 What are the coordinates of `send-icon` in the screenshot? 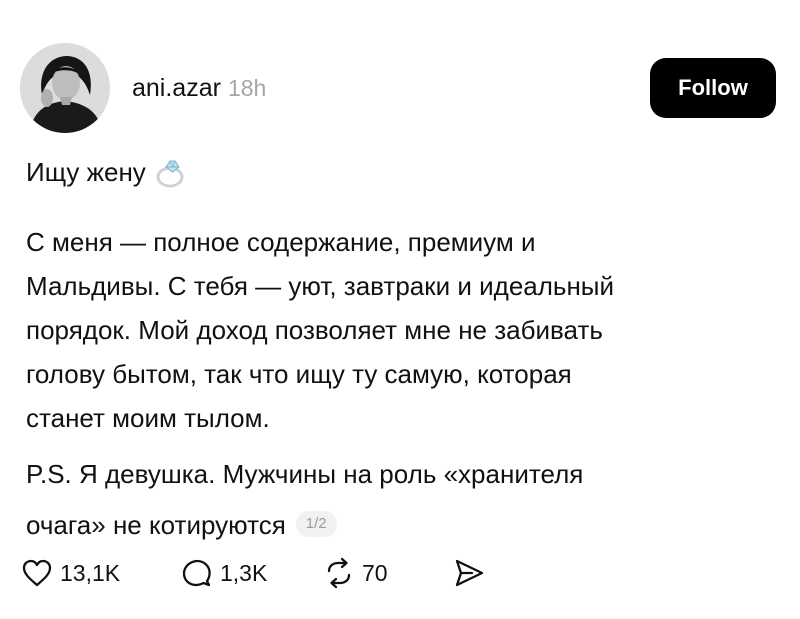 It's located at (469, 573).